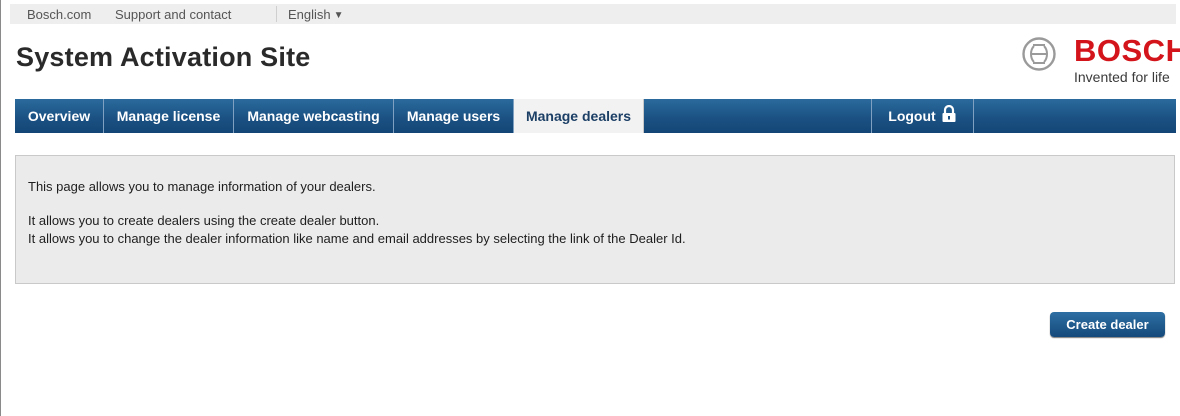 This screenshot has width=1180, height=416. I want to click on link-bosch-com: Bosch.com, so click(59, 14).